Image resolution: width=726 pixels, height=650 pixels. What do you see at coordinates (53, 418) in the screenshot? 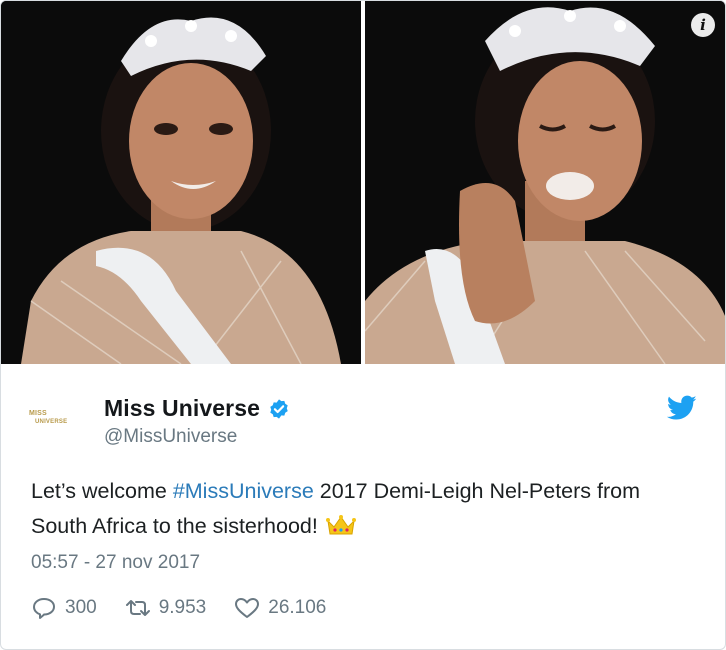
I see `avatar: MISS UNIVERSE` at bounding box center [53, 418].